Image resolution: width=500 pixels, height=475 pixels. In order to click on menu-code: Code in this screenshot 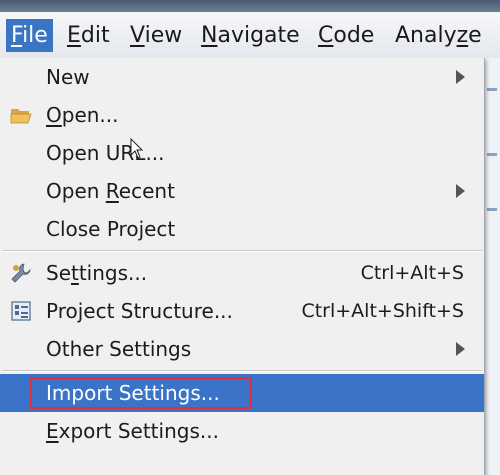, I will do `click(346, 35)`.